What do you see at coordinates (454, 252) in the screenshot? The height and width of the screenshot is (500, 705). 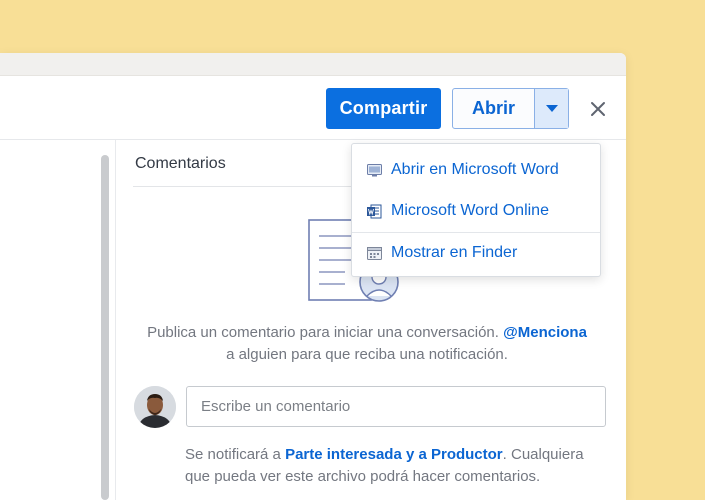 I see `menu-item-label: Mostrar en Finder` at bounding box center [454, 252].